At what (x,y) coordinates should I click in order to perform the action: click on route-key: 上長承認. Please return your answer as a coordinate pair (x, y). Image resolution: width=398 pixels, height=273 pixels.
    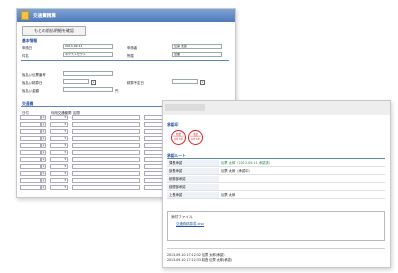
    Looking at the image, I should click on (193, 195).